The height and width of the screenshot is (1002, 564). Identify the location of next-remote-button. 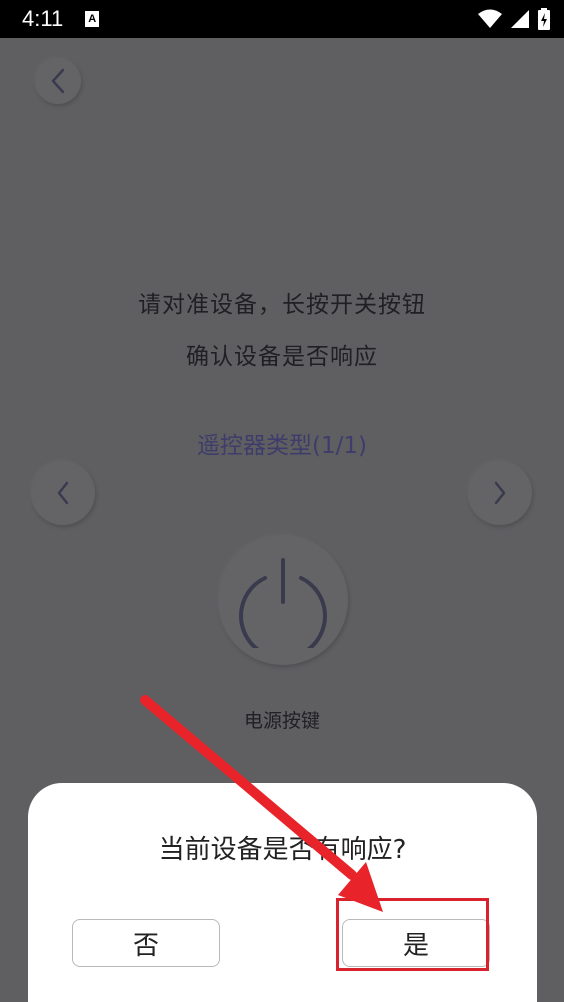
(500, 493).